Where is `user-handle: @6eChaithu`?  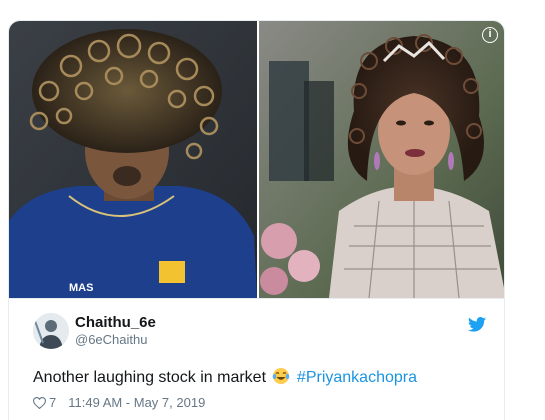 user-handle: @6eChaithu is located at coordinates (111, 339).